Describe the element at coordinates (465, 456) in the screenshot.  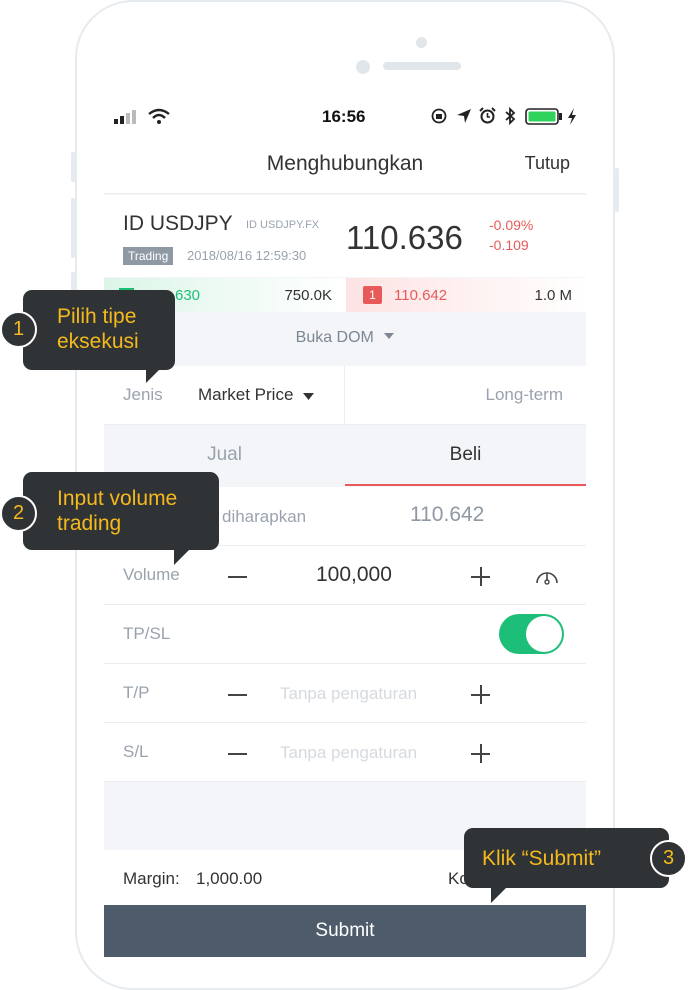
I see `tab-buy: Beli` at that location.